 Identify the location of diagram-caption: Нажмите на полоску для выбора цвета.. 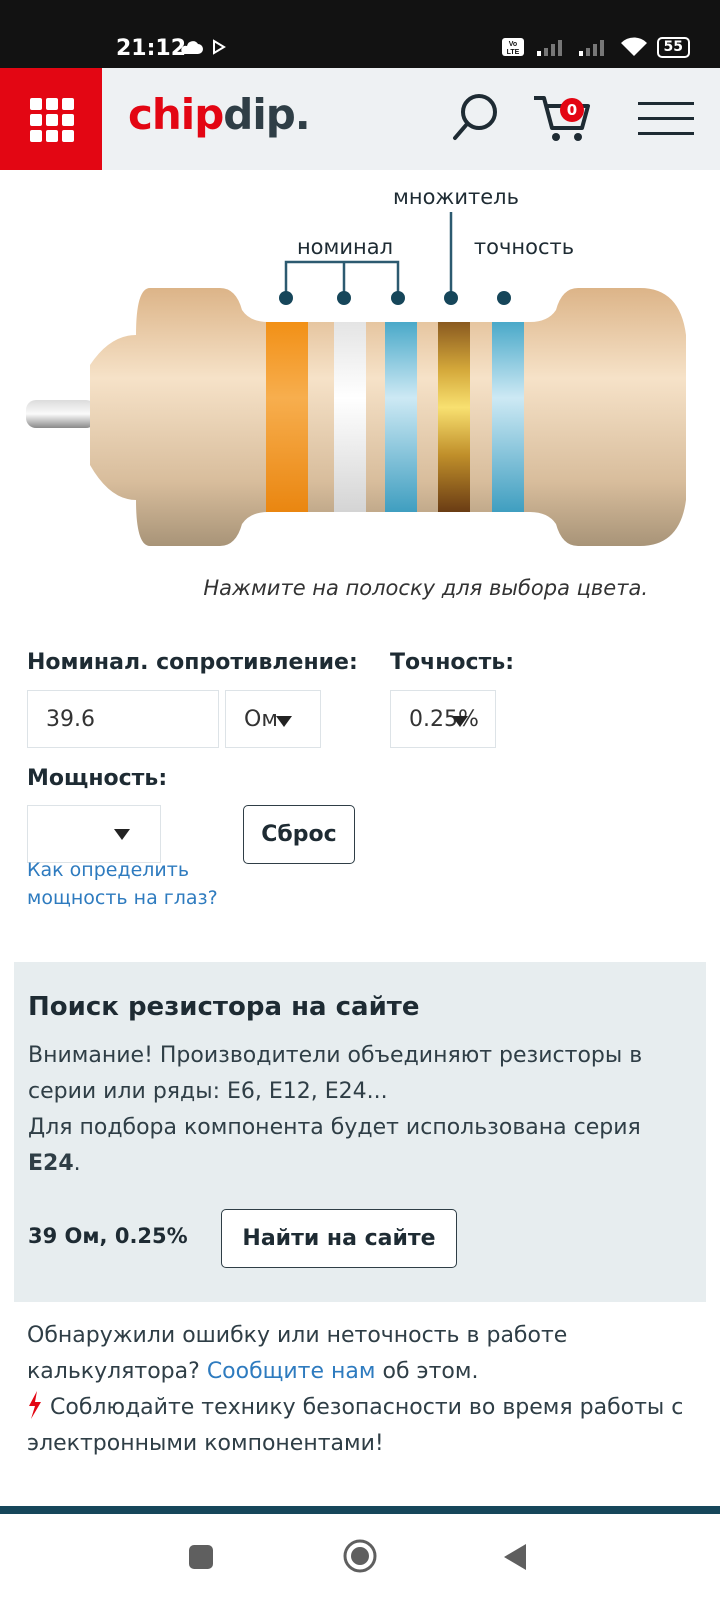
(425, 588).